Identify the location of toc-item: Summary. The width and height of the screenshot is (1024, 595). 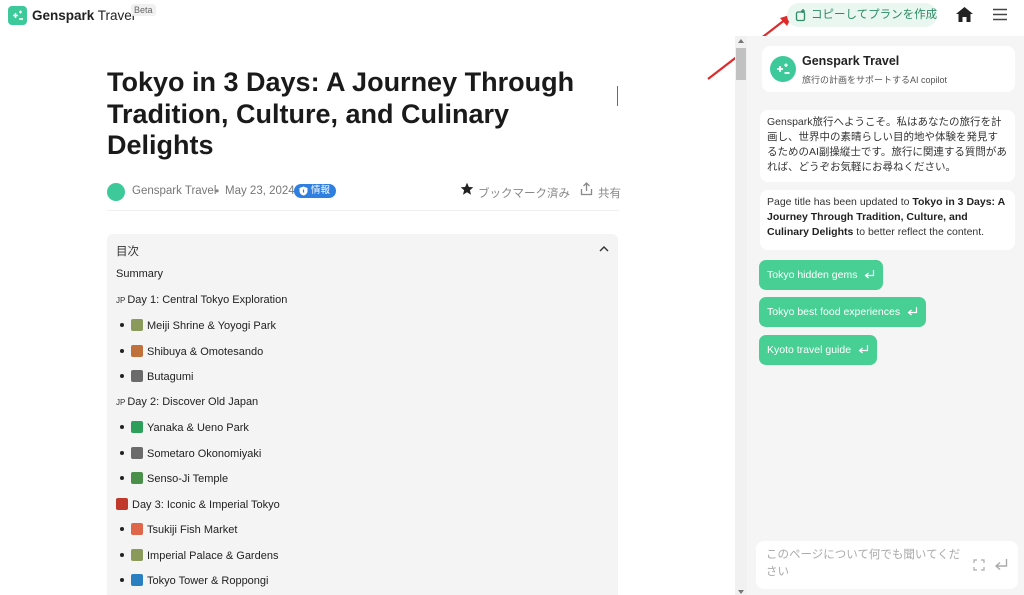
(139, 274).